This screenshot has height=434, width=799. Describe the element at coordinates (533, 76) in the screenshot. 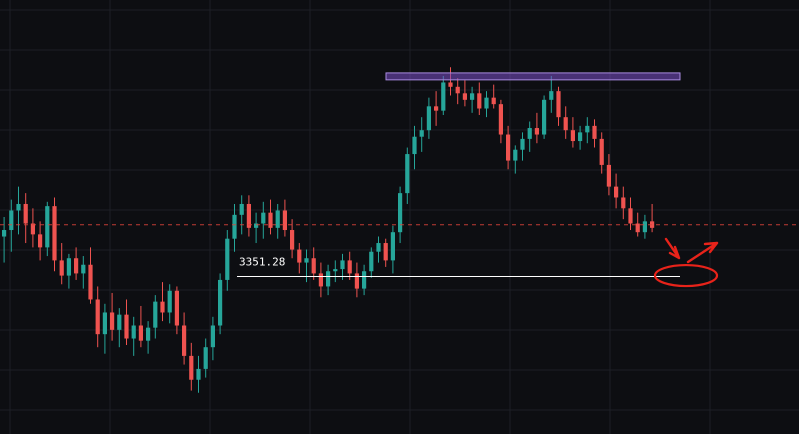

I see `resistance-zone-rectangle` at that location.